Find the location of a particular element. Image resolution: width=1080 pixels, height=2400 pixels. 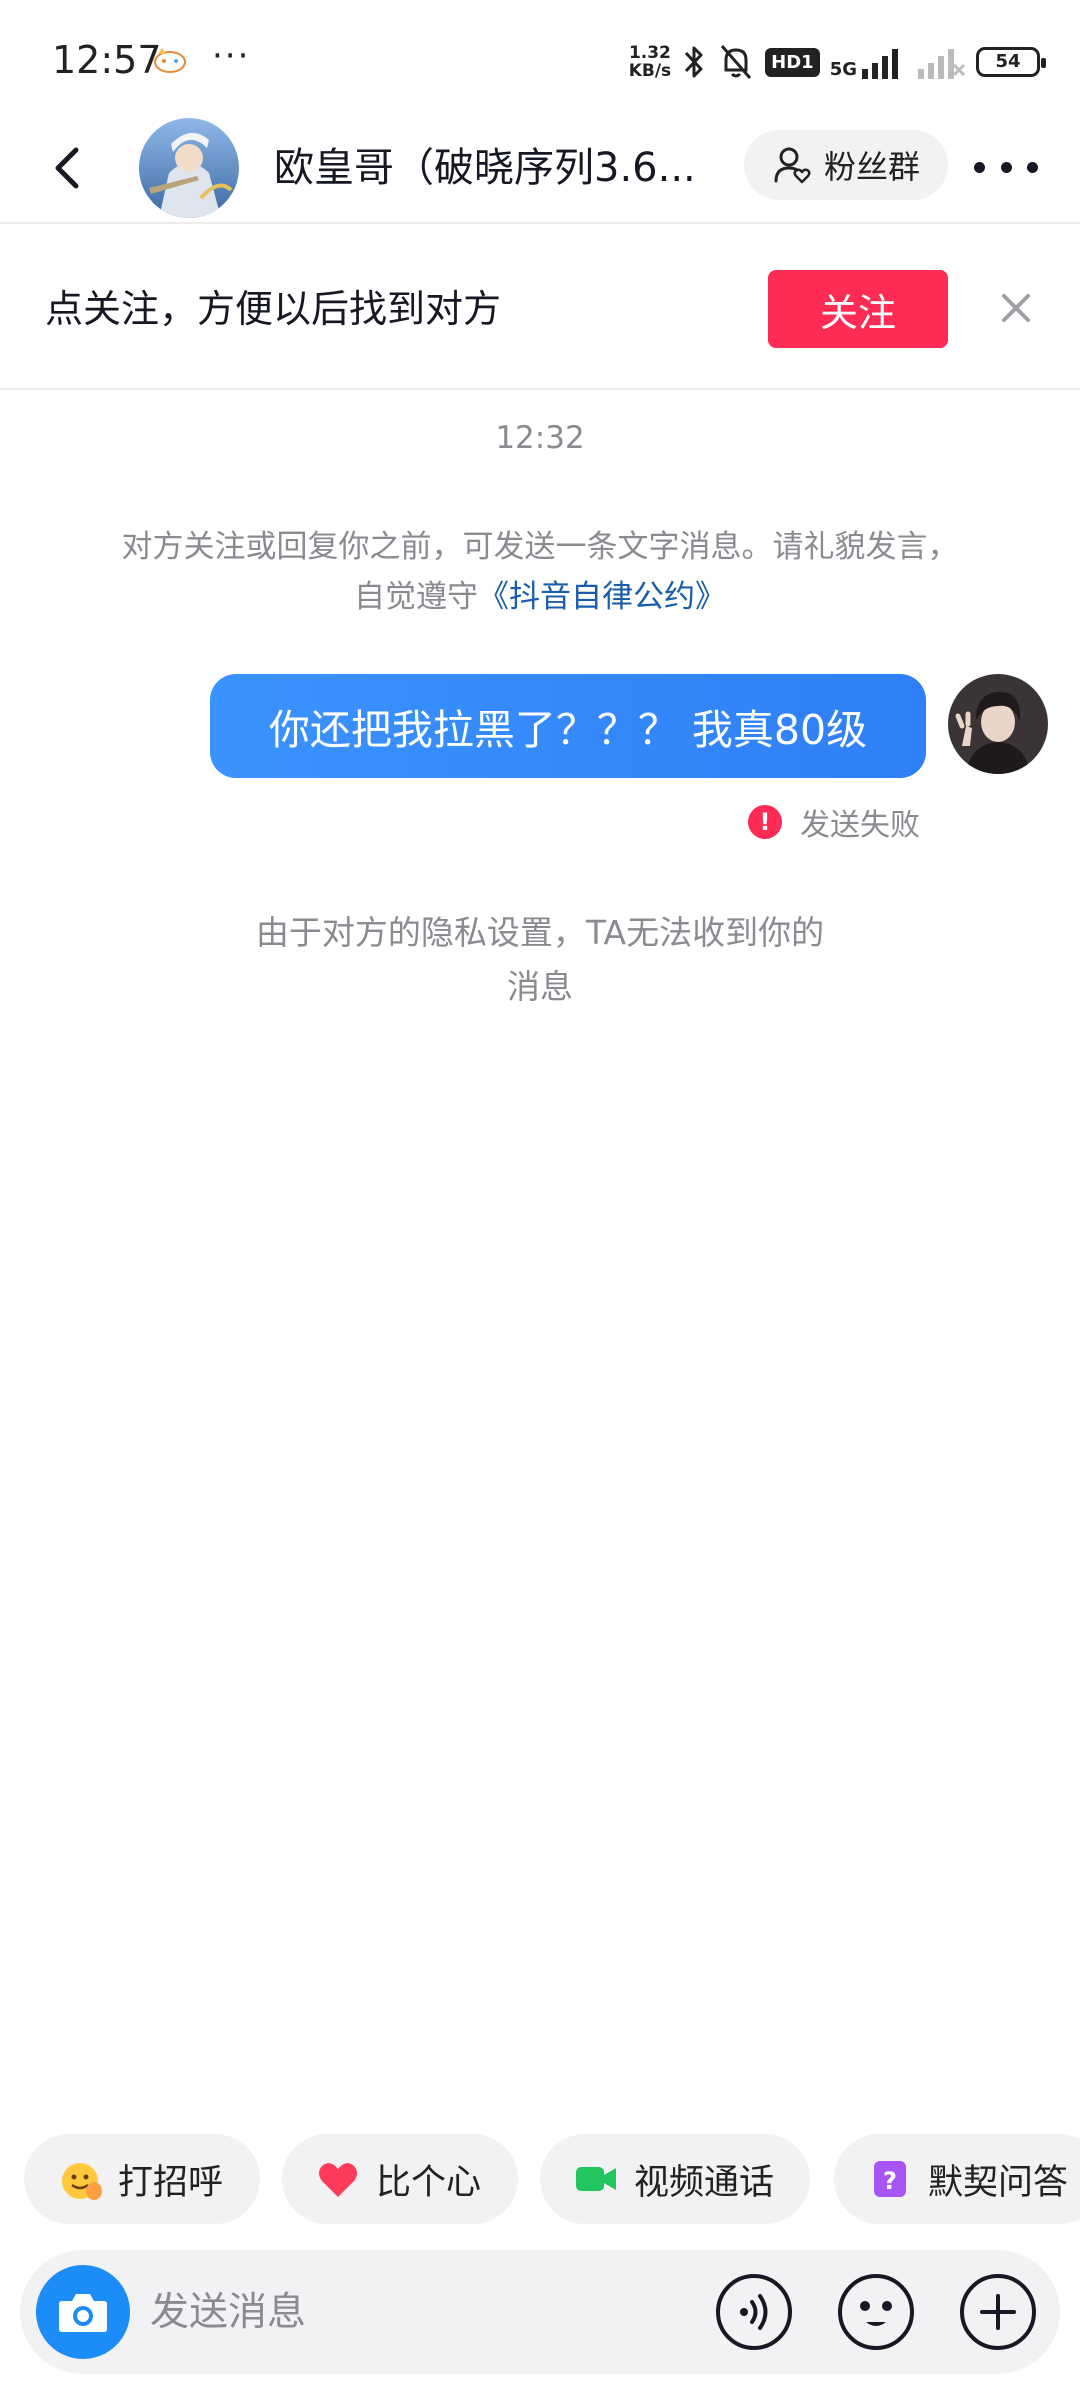

fan-group-icon is located at coordinates (792, 165).